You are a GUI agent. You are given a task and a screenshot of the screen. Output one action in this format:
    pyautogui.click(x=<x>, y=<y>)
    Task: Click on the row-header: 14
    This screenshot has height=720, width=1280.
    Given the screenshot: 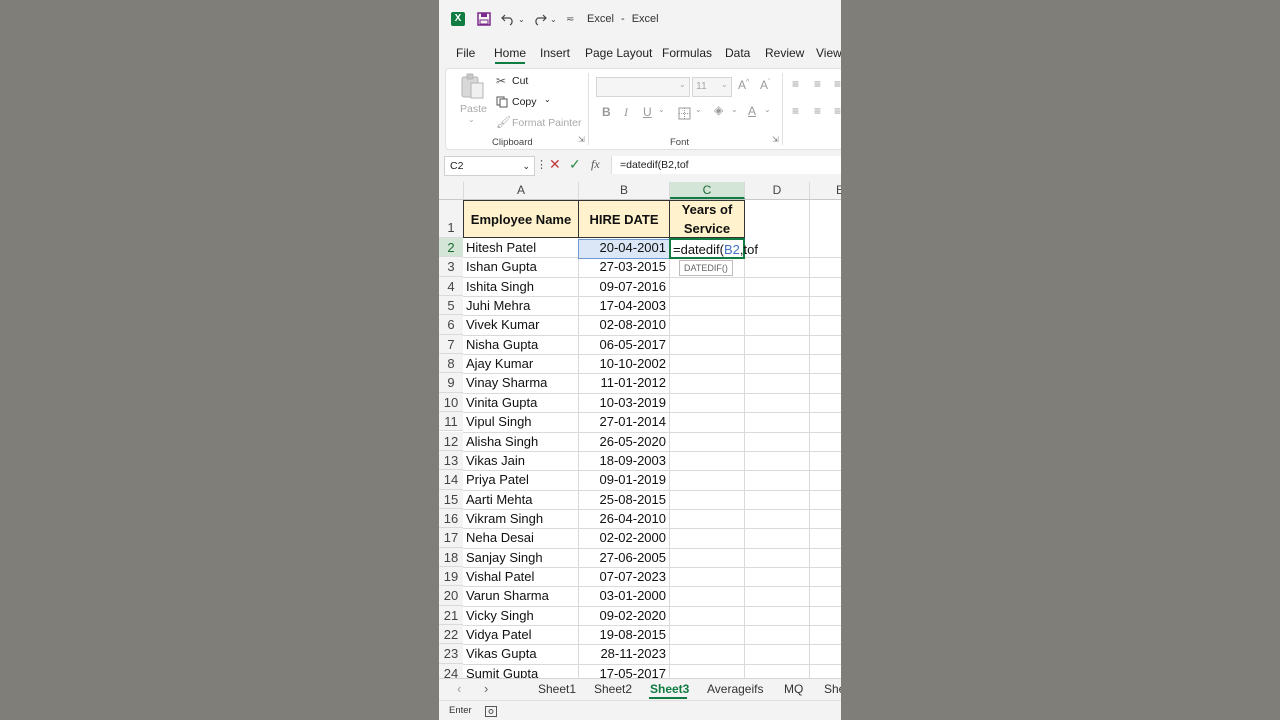 What is the action you would take?
    pyautogui.click(x=451, y=480)
    